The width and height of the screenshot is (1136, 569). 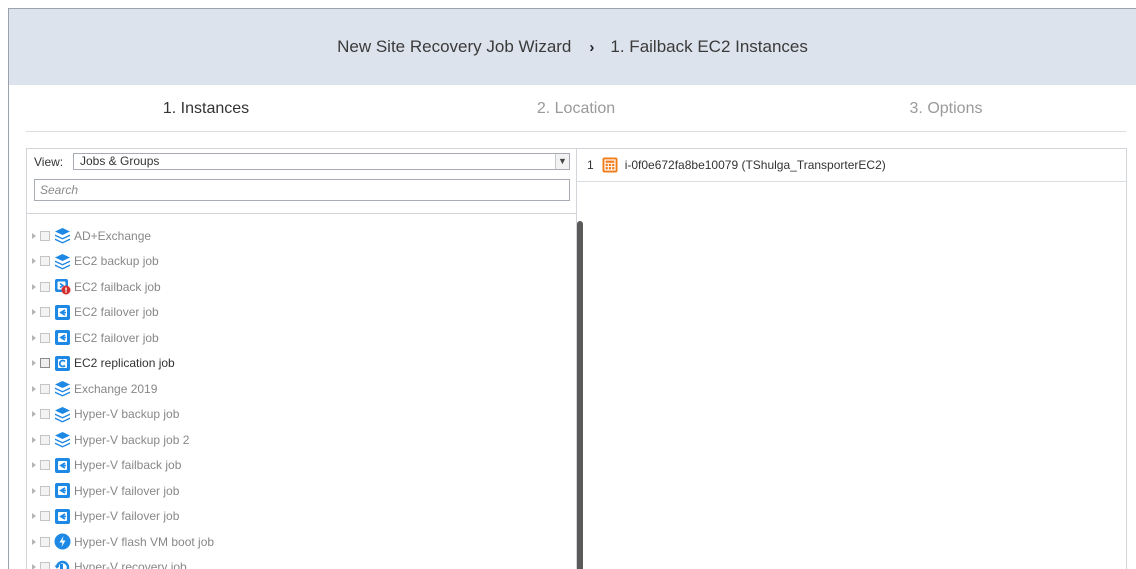 I want to click on replication-icon, so click(x=62, y=363).